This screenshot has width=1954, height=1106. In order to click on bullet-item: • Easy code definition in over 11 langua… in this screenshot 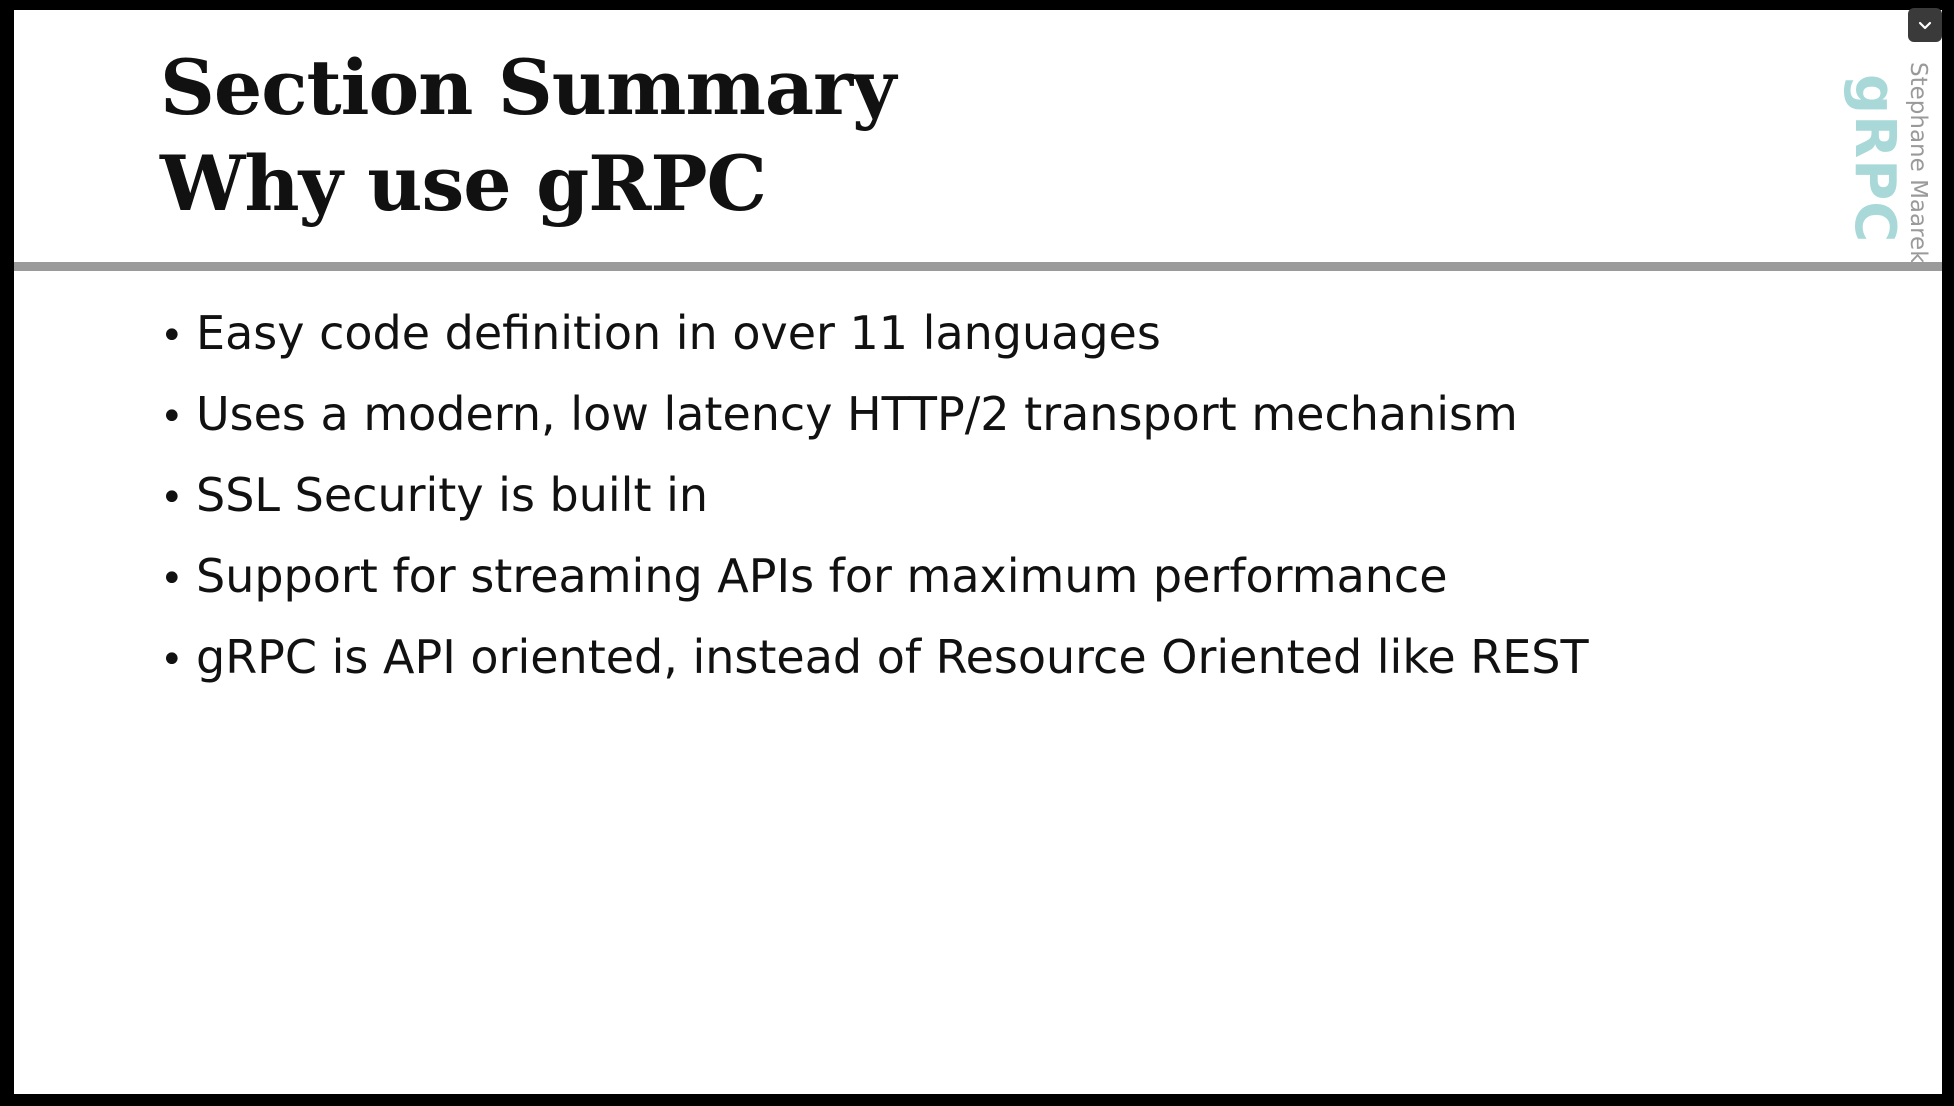, I will do `click(1010, 346)`.